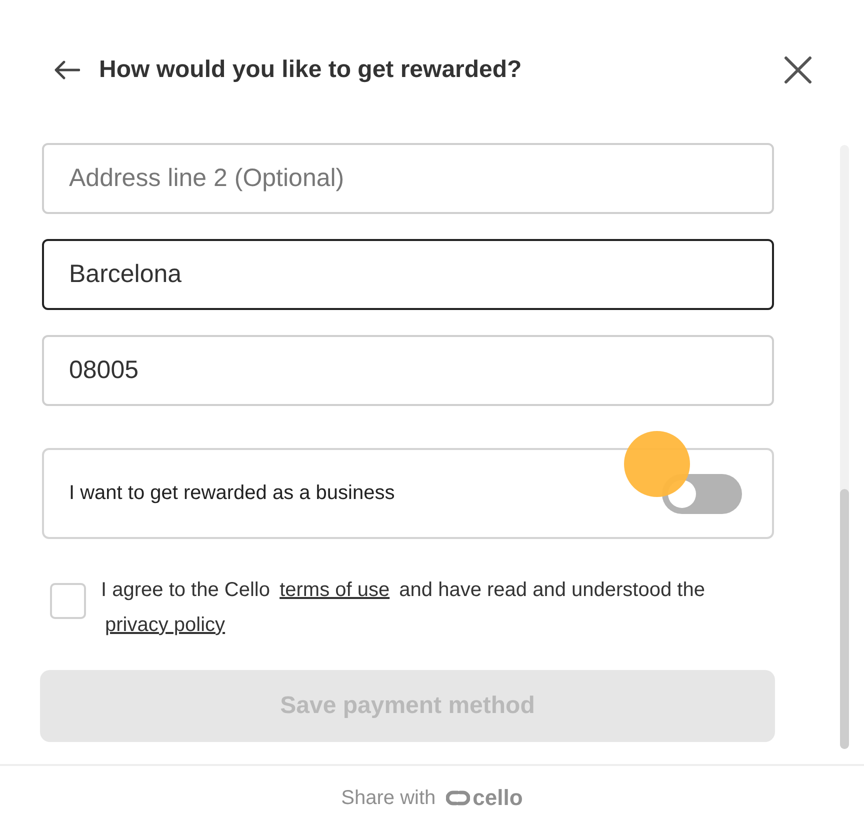 The height and width of the screenshot is (830, 864). I want to click on toggle-label: I want to get rewarded as a business, so click(232, 493).